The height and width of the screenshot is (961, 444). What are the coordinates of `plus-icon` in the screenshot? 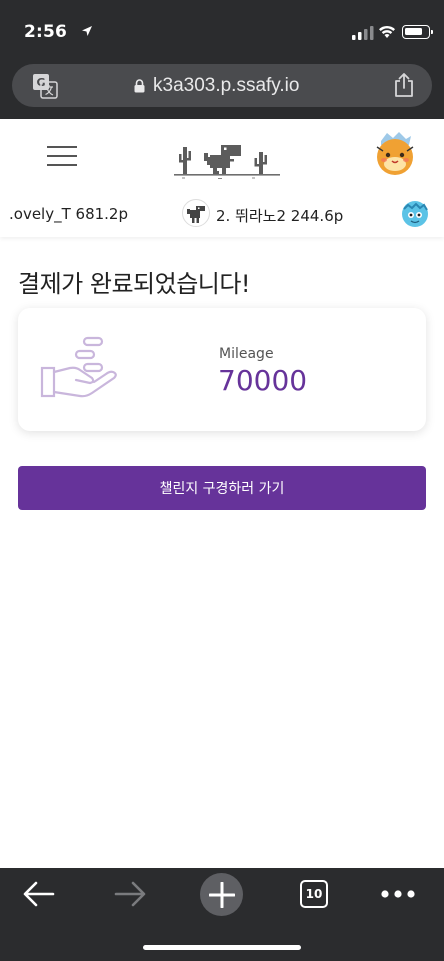 It's located at (221, 894).